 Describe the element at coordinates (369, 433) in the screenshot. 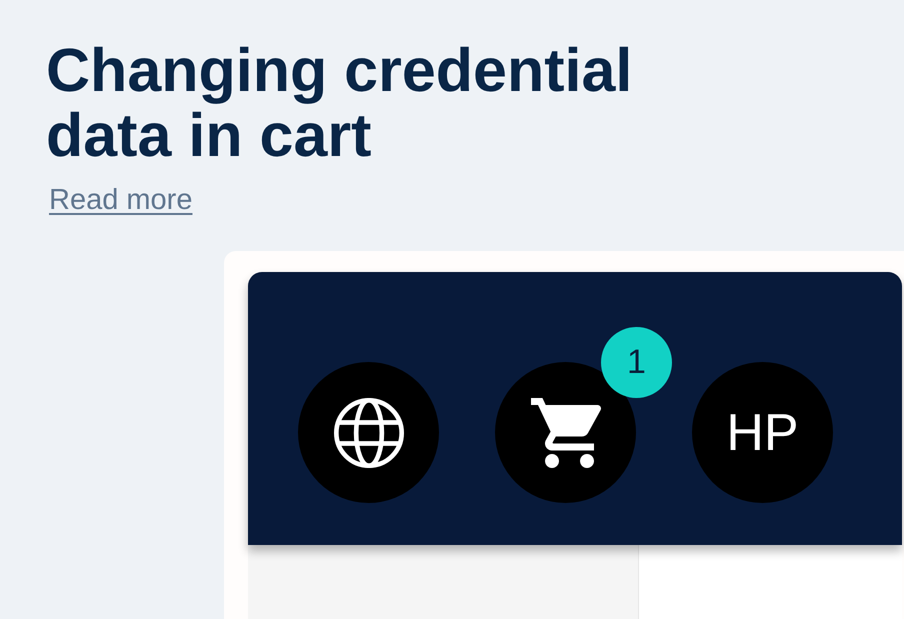

I see `globe-icon` at that location.